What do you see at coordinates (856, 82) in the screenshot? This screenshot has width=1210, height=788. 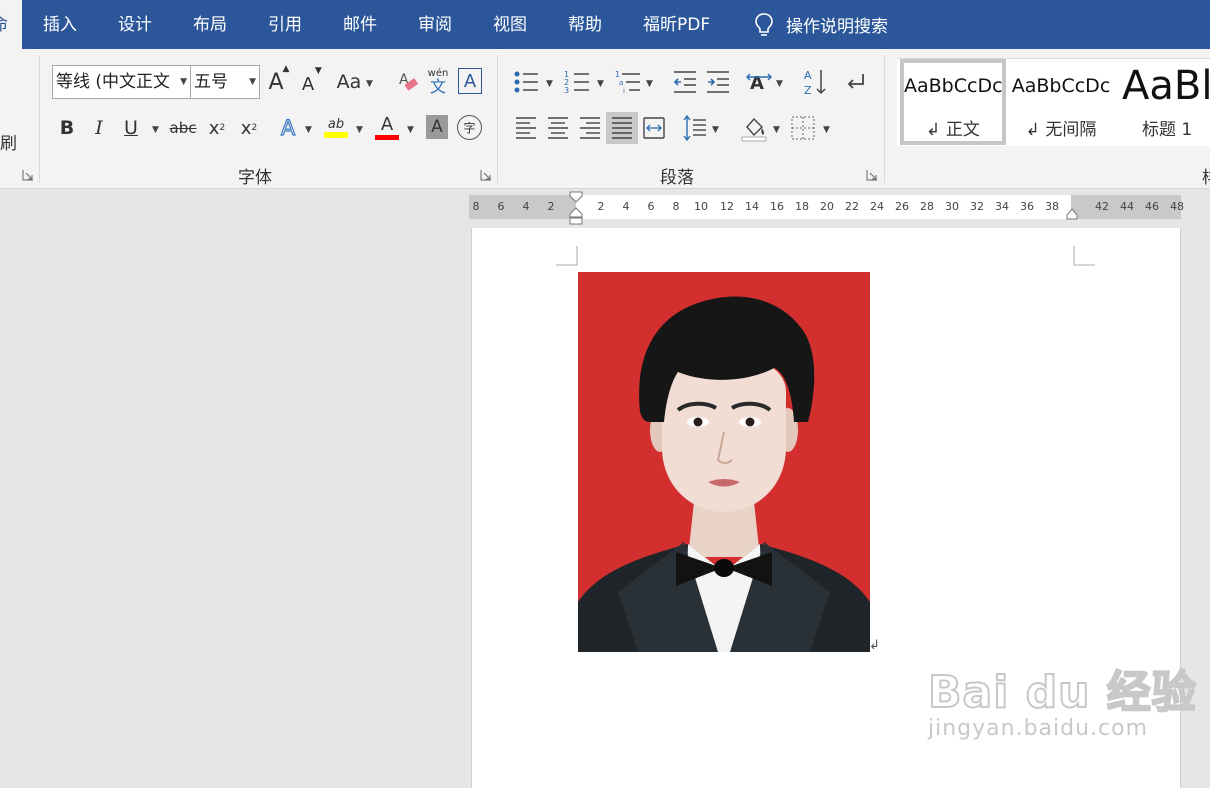 I see `show-hide-marks-icon` at bounding box center [856, 82].